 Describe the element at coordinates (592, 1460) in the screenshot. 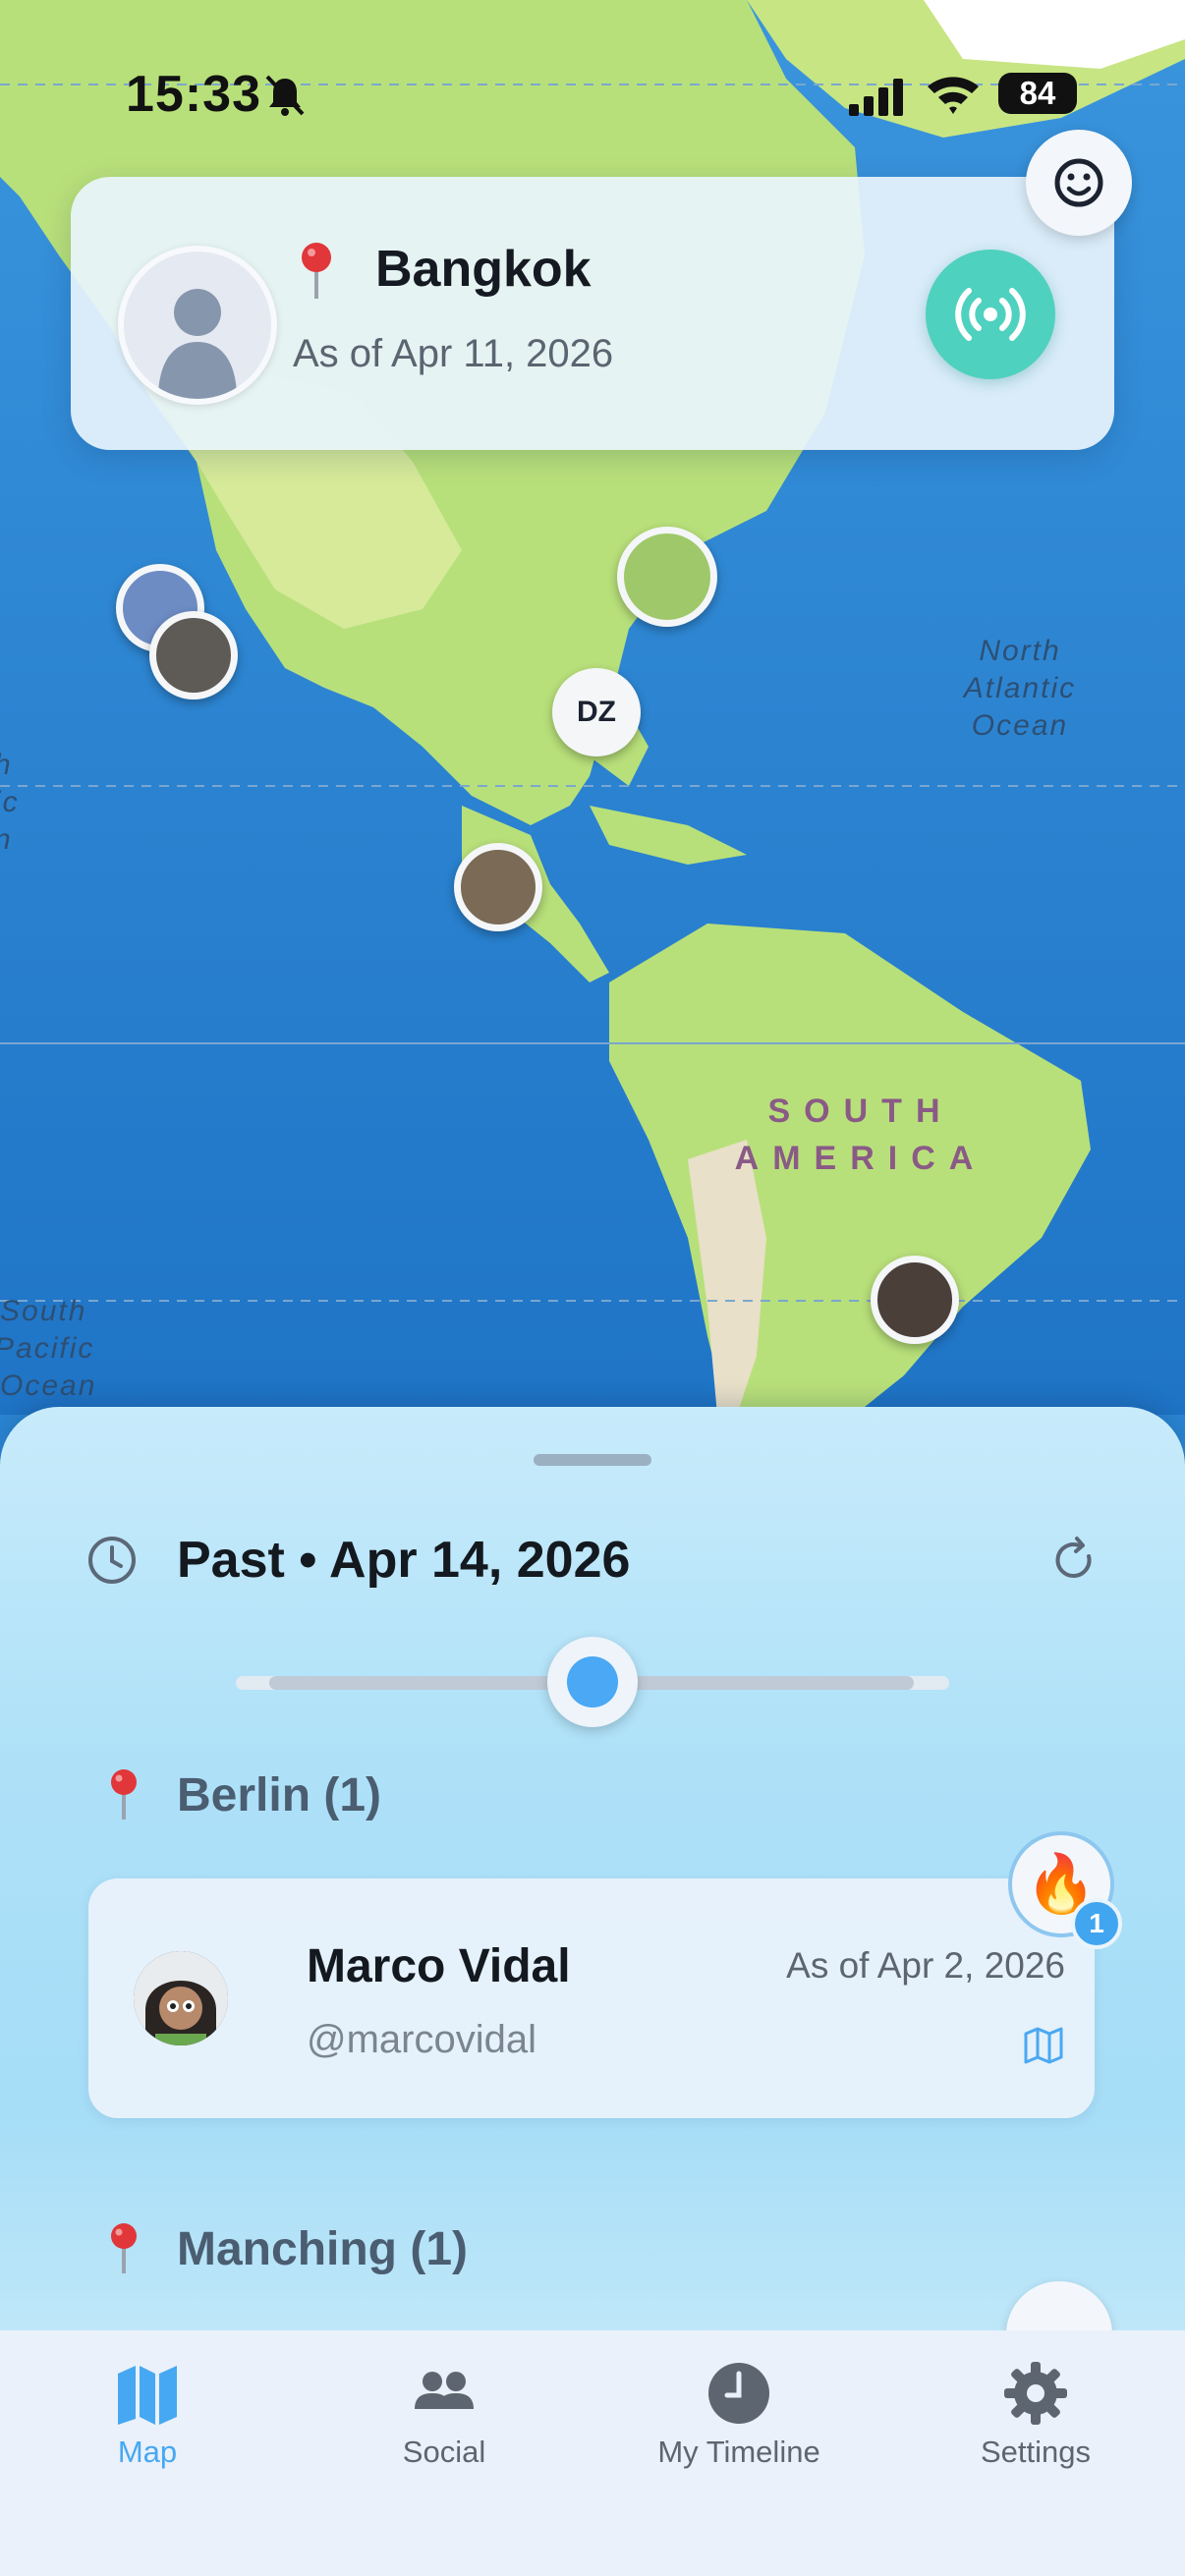

I see `sheet-drag-handle` at that location.